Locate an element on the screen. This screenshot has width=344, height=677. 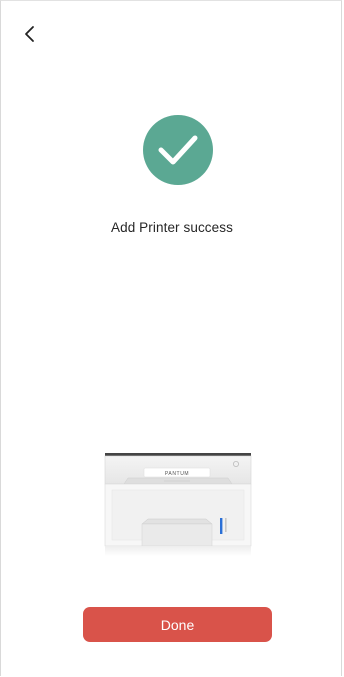
chevron-left-icon is located at coordinates (29, 34).